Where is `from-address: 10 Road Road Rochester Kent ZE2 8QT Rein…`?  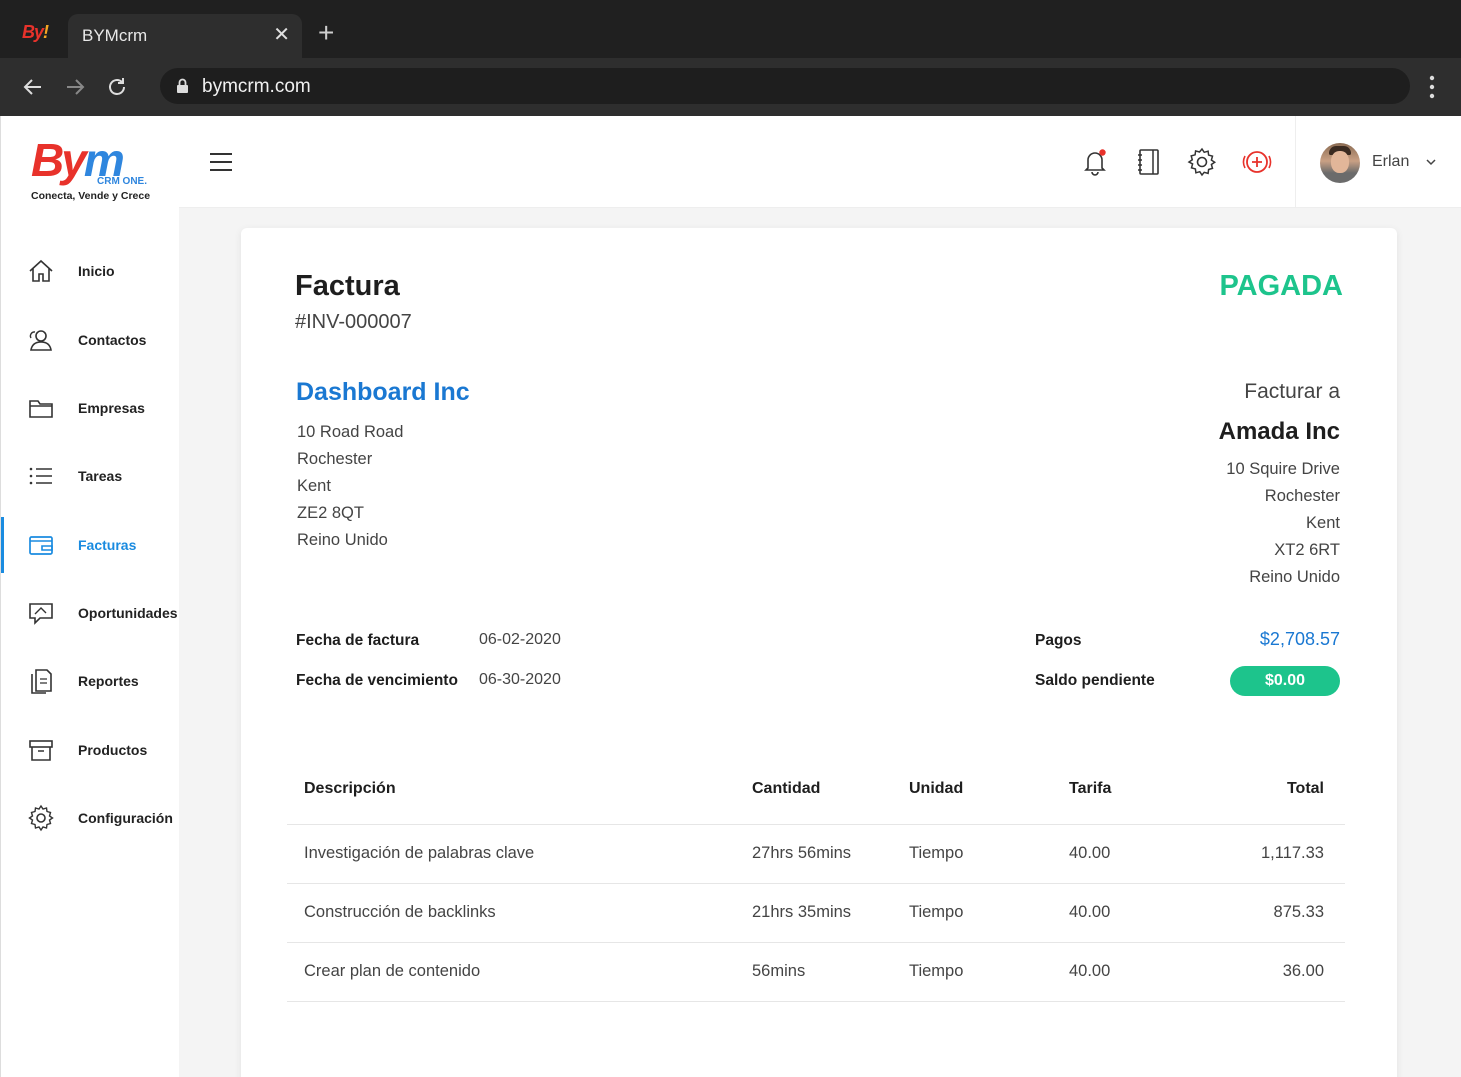 from-address: 10 Road Road Rochester Kent ZE2 8QT Rein… is located at coordinates (350, 486).